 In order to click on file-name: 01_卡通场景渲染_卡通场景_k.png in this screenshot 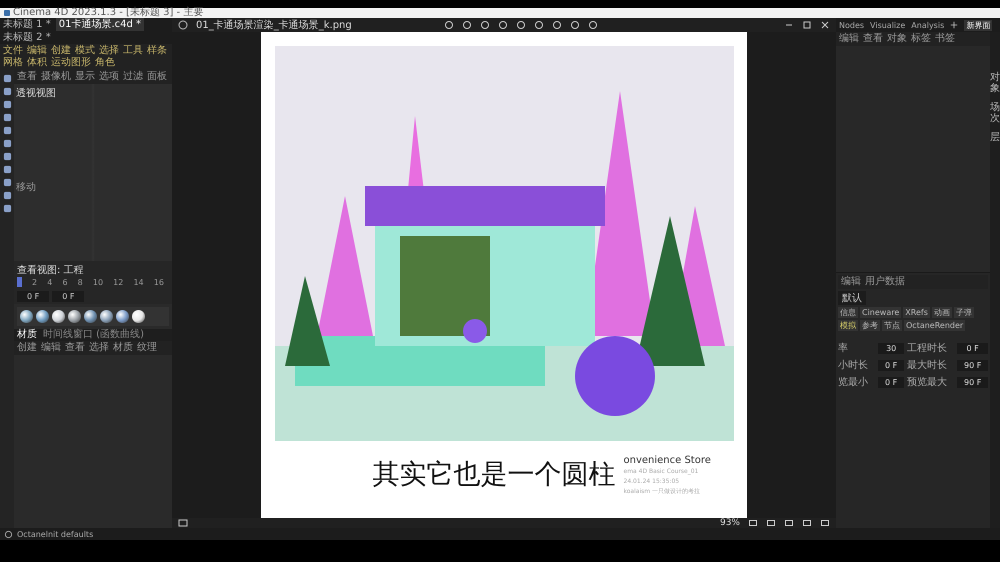, I will do `click(274, 25)`.